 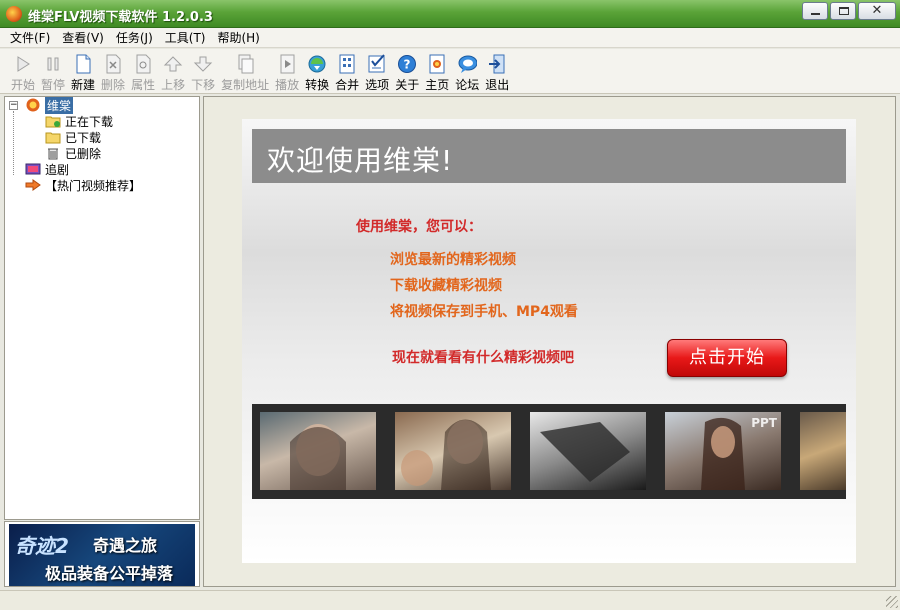 I want to click on welcome-banner: 欢迎使用维棠!, so click(x=549, y=156).